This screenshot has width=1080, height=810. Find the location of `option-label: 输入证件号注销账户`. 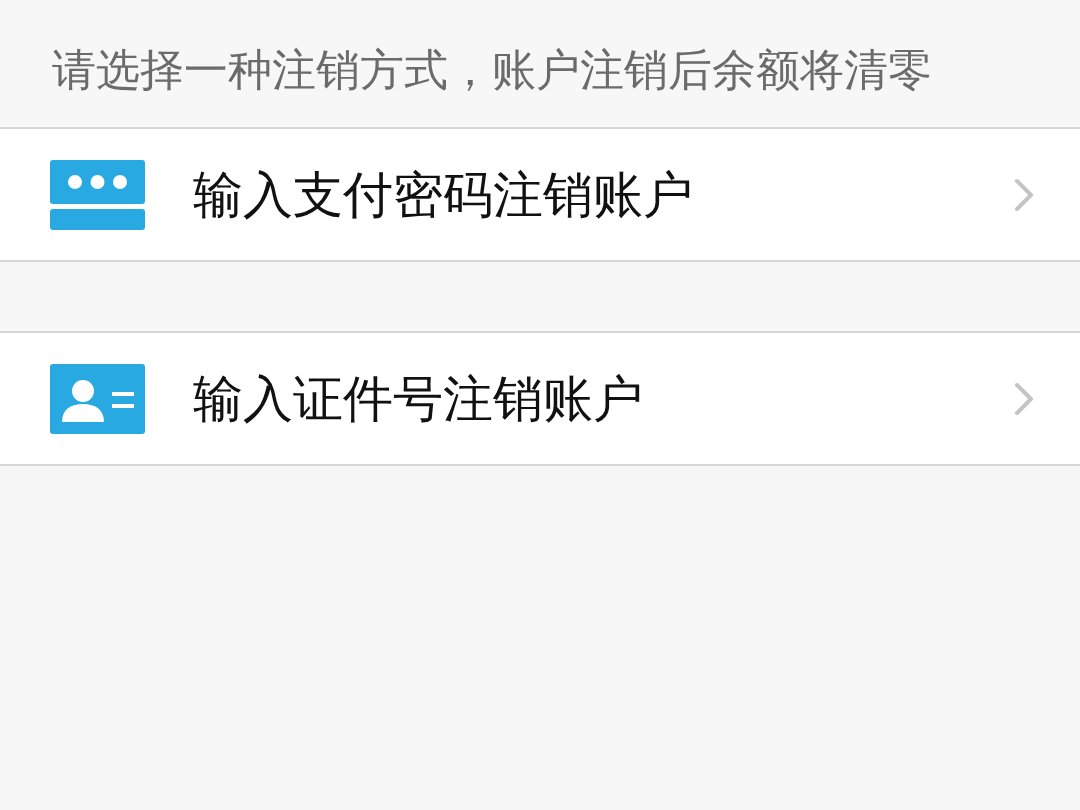

option-label: 输入证件号注销账户 is located at coordinates (418, 398).